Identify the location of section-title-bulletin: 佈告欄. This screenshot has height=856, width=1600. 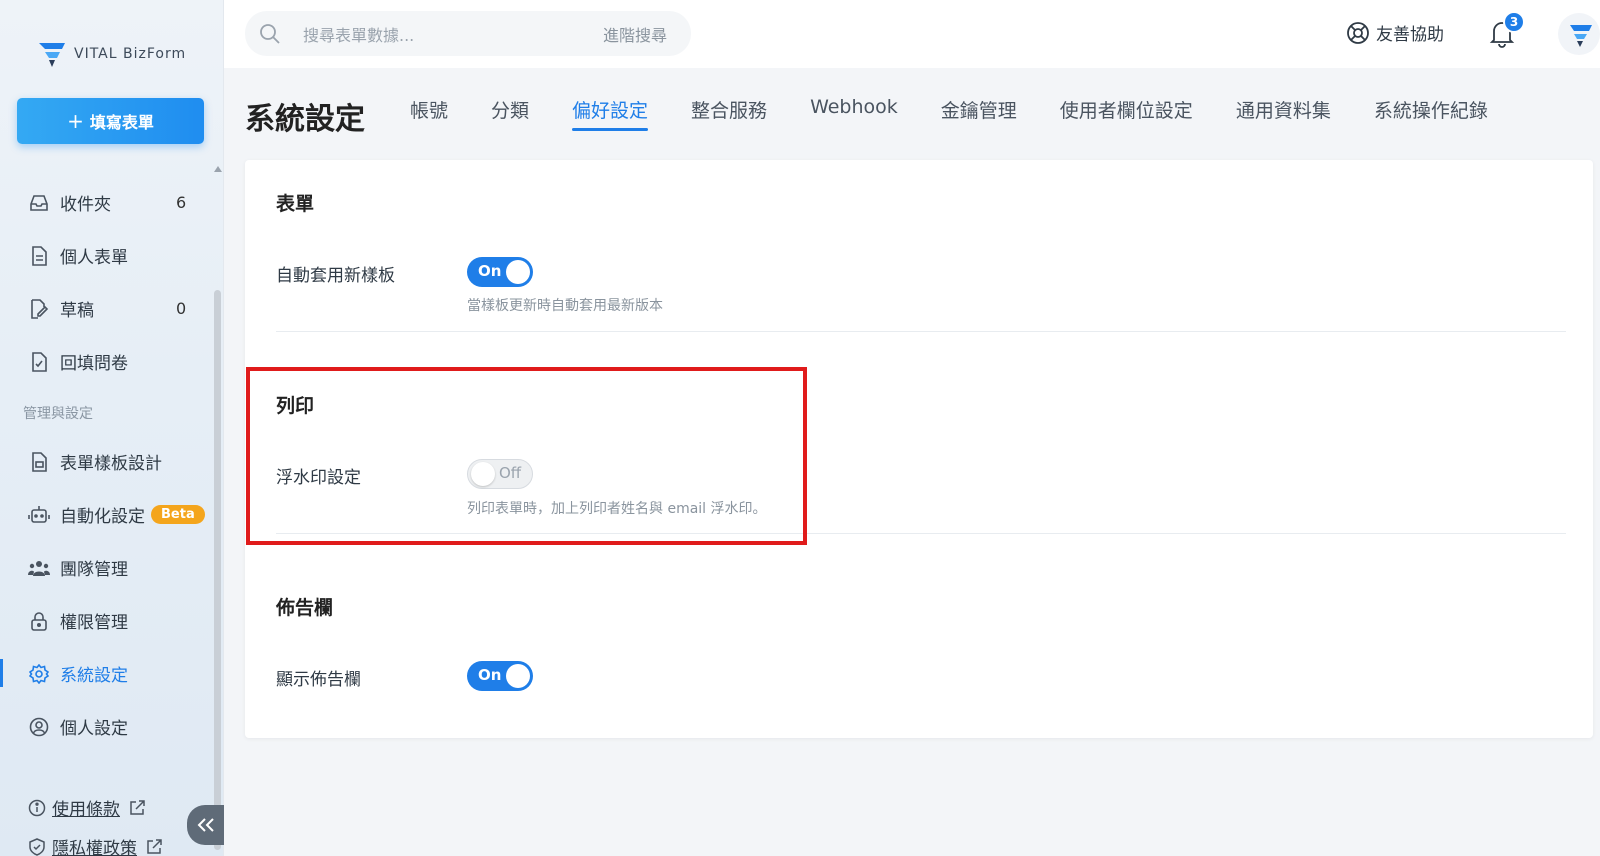
(305, 608).